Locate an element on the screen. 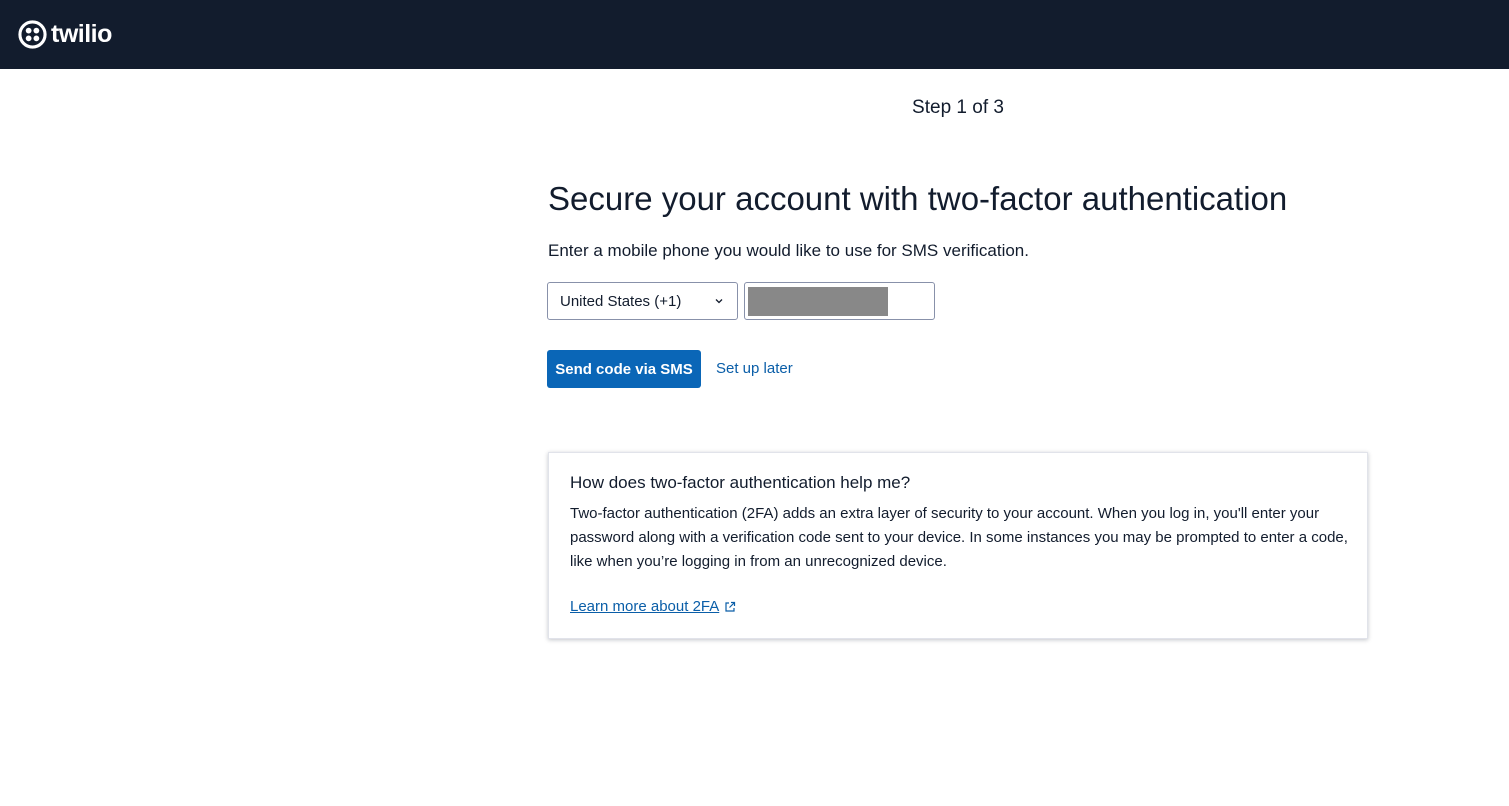  top-navigation-bar: twilio is located at coordinates (754, 34).